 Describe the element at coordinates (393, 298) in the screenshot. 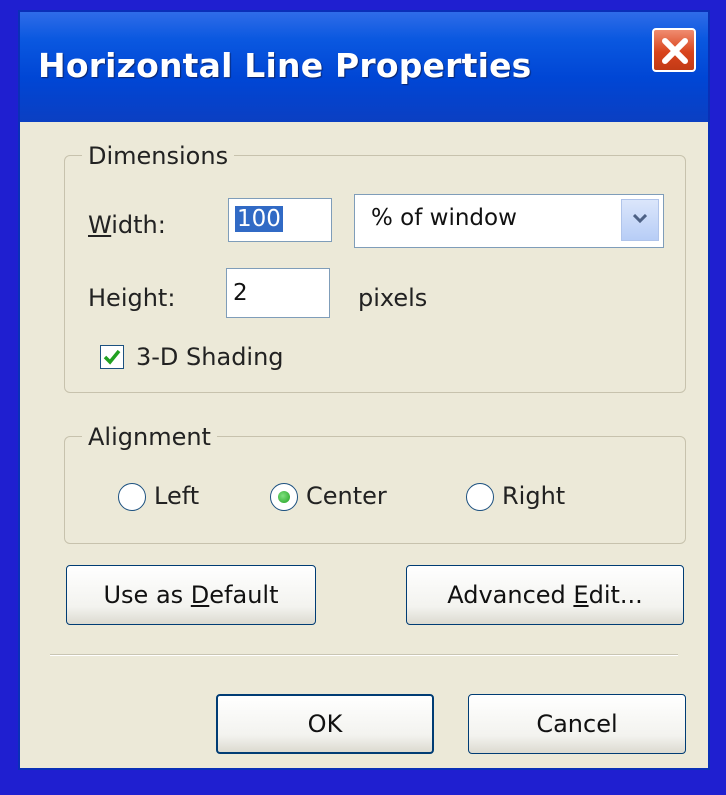

I see `height-unit-label: pixels` at that location.